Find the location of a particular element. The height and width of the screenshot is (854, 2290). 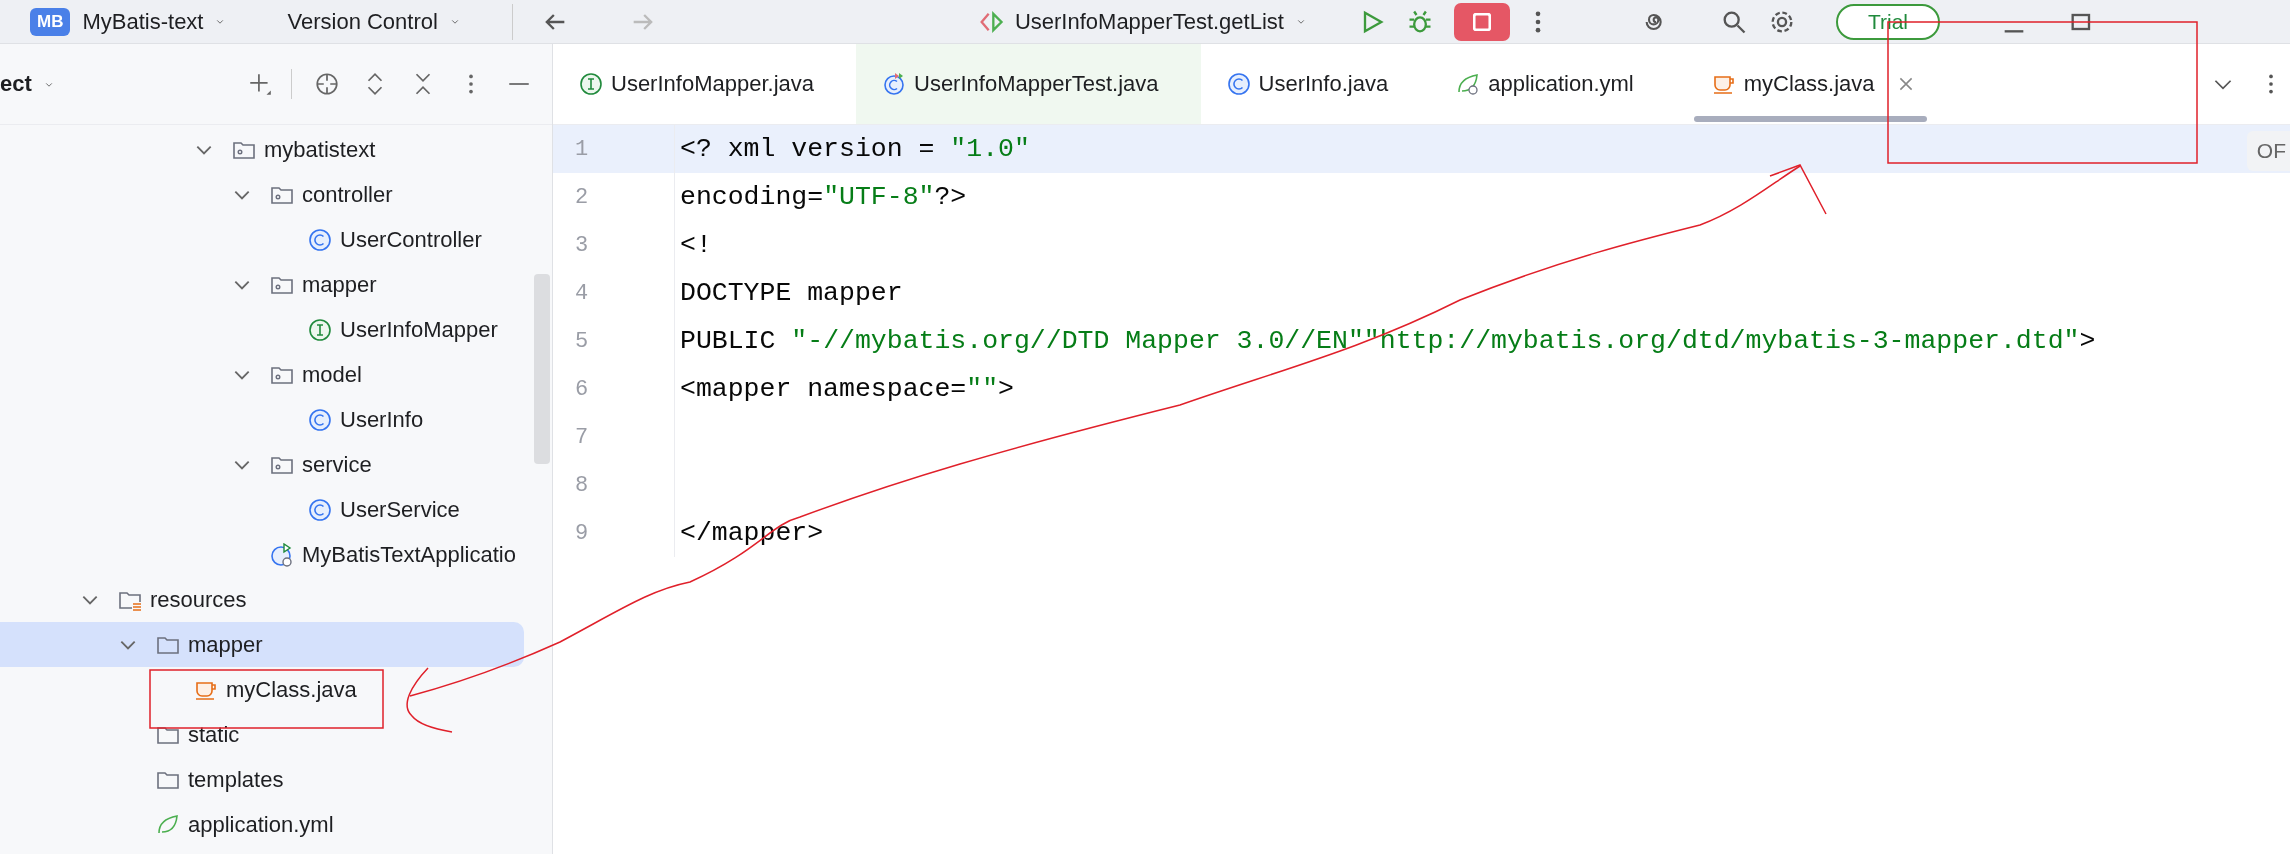

code-line: DOCTYPE mapper is located at coordinates (791, 293).